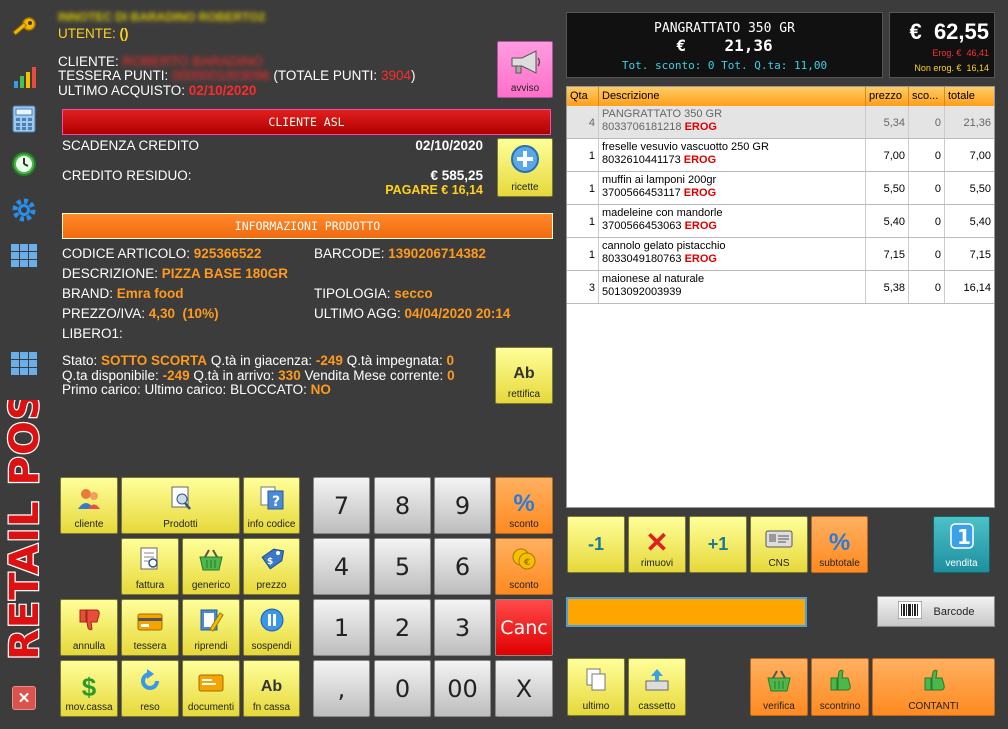 This screenshot has width=1008, height=729. What do you see at coordinates (325, 75) in the screenshot?
I see `totale-punti-label: (TOTALE PUNTI:` at bounding box center [325, 75].